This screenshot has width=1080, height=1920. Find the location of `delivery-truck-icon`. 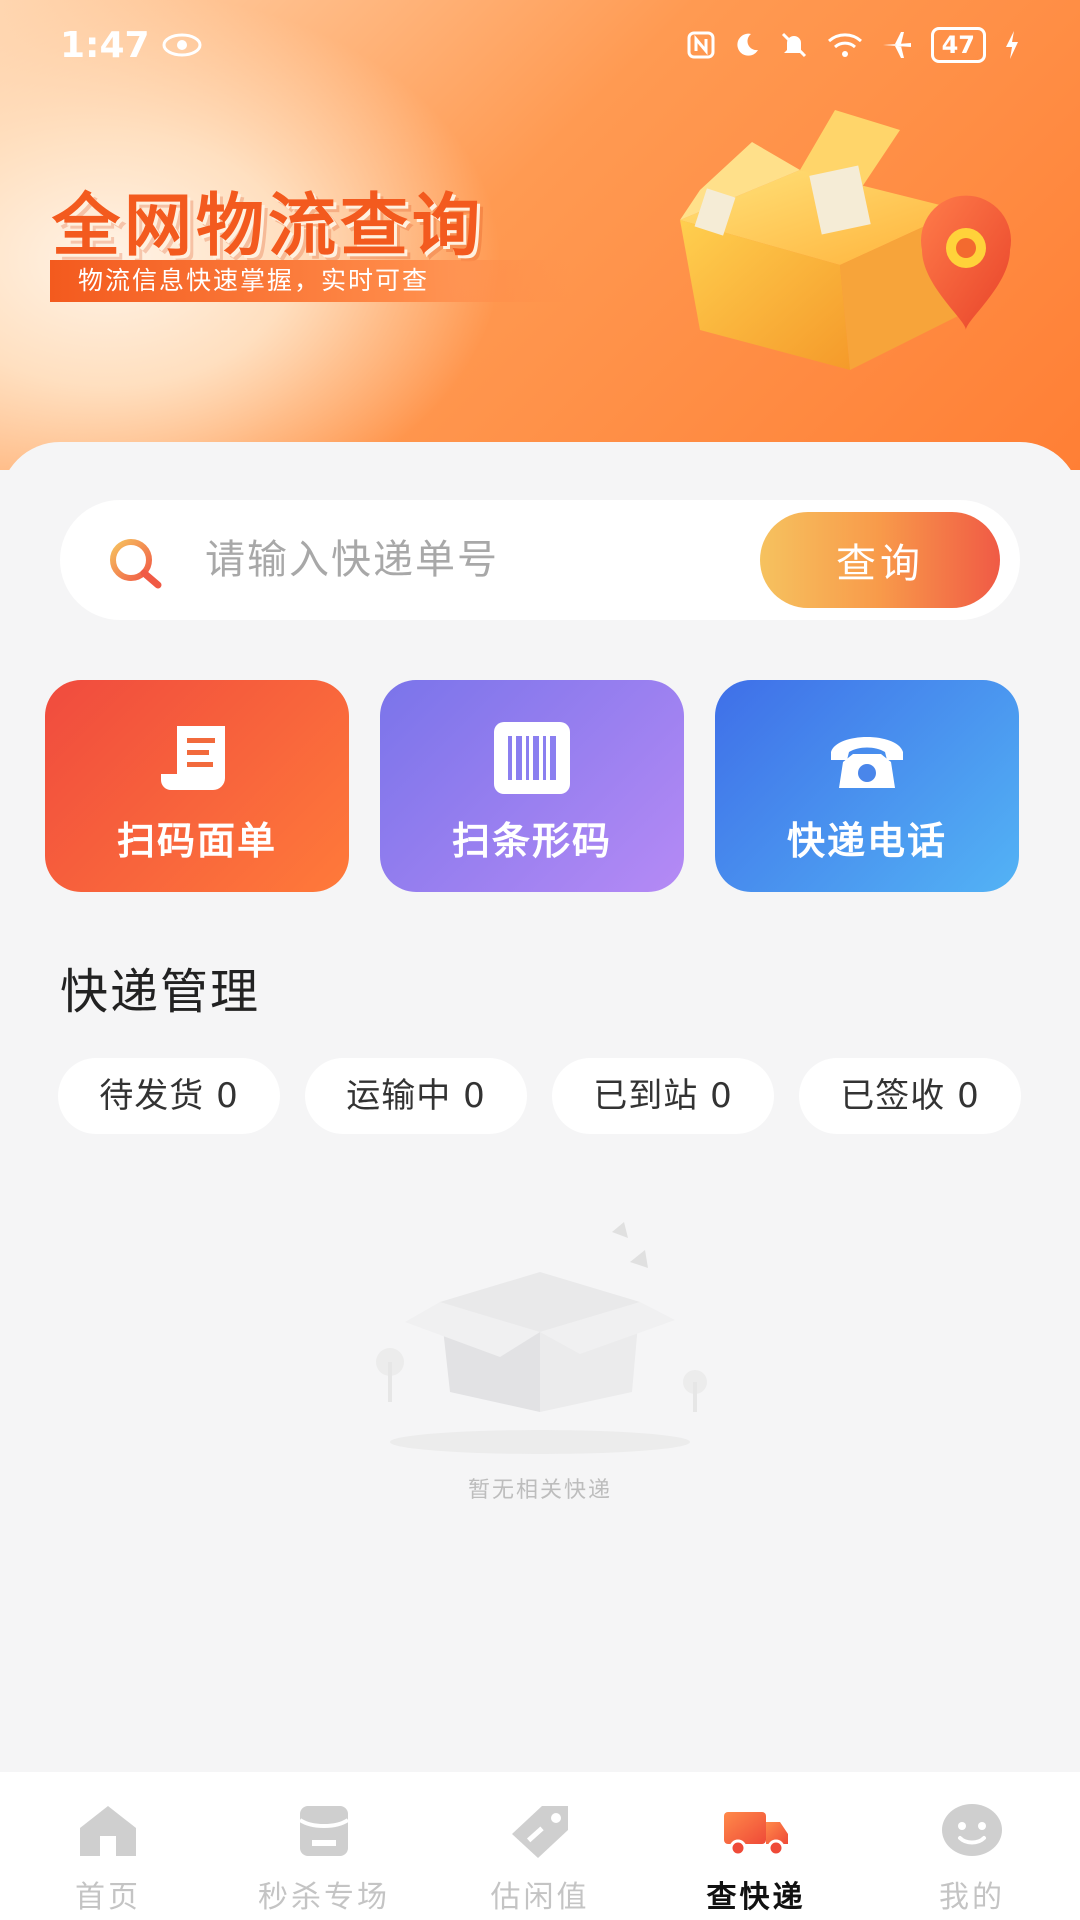

delivery-truck-icon is located at coordinates (756, 1834).